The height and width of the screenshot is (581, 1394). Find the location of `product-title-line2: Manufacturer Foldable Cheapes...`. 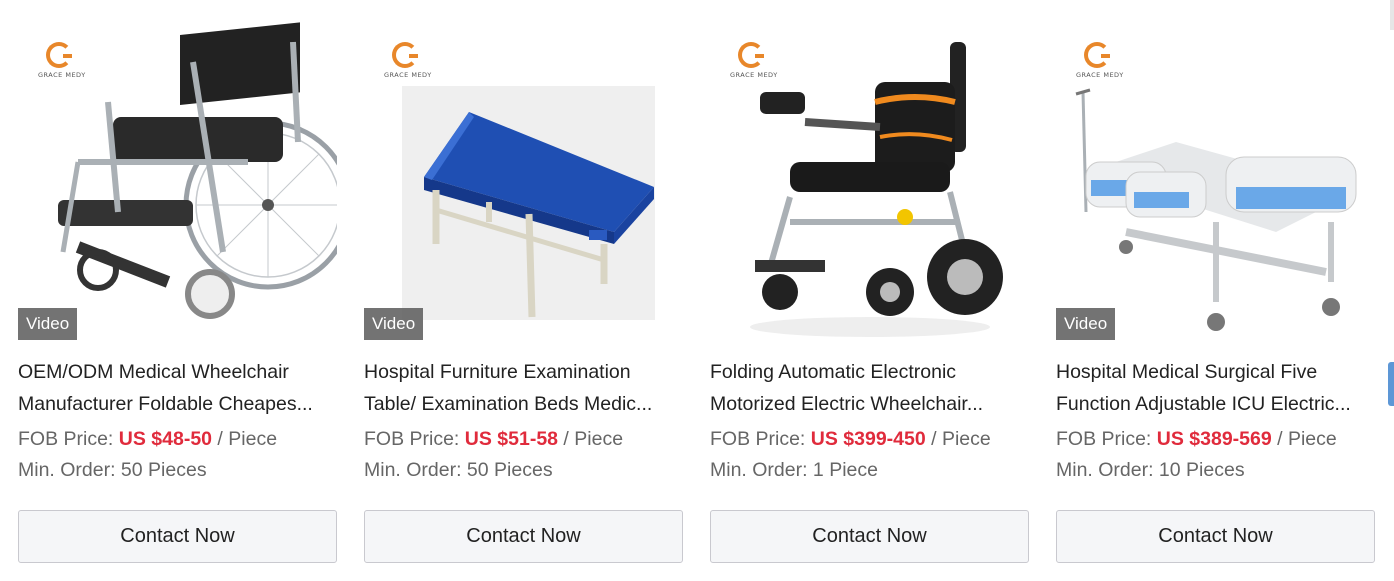

product-title-line2: Manufacturer Foldable Cheapes... is located at coordinates (177, 404).